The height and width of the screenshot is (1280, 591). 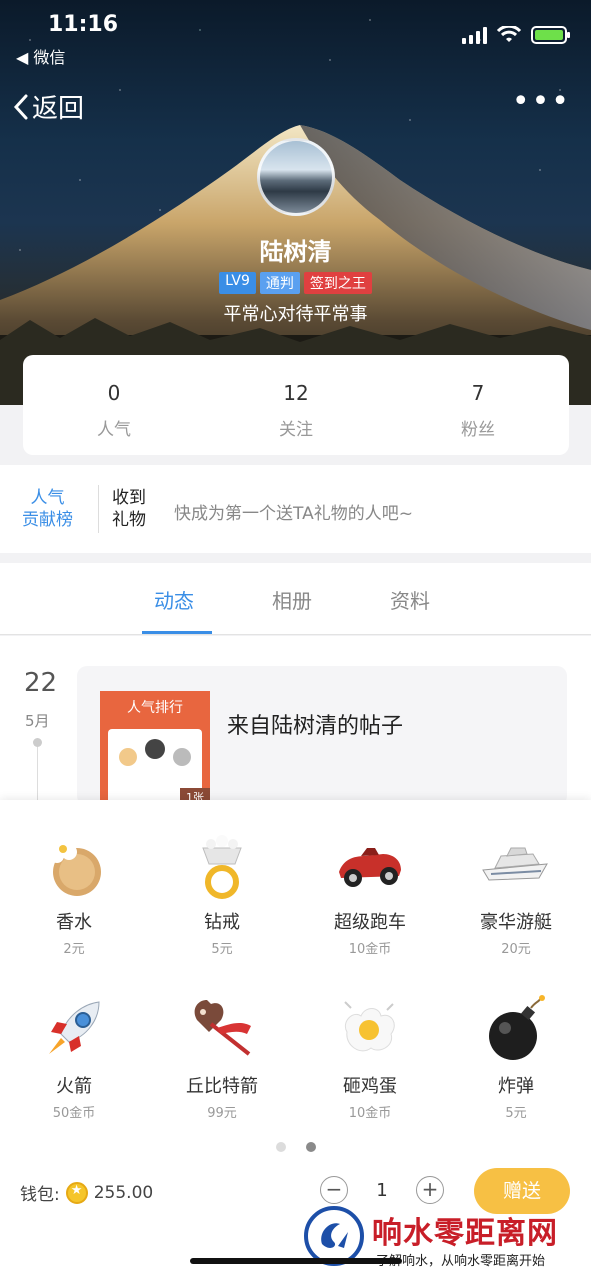 I want to click on post-thumbnail: 人气排行 1张, so click(x=155, y=748).